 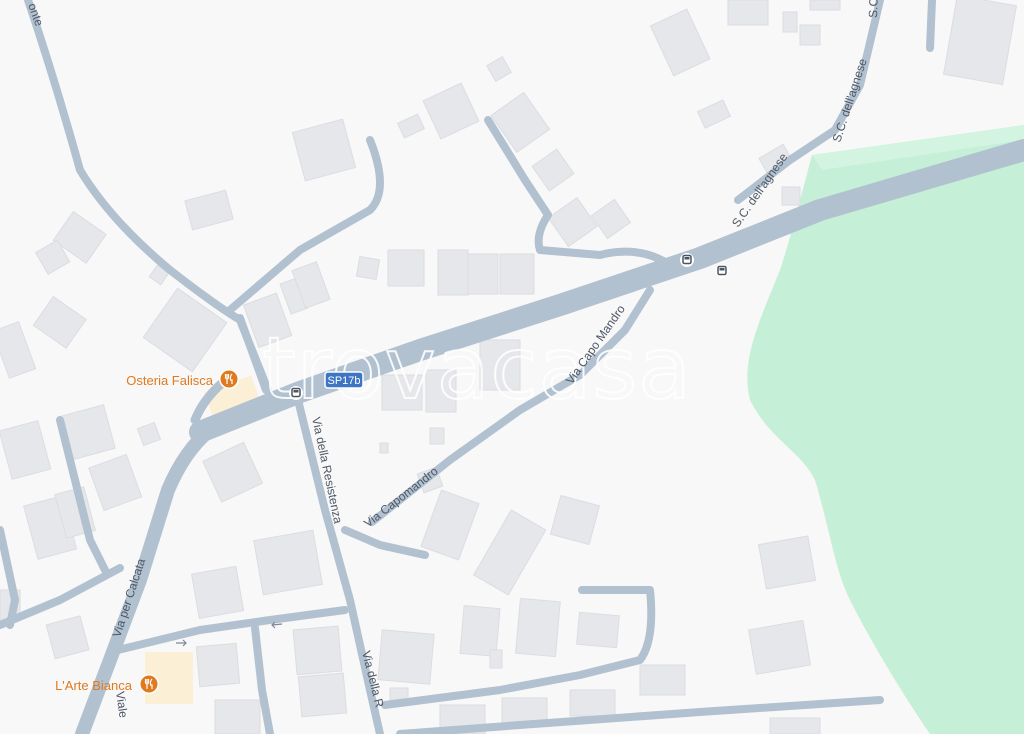 What do you see at coordinates (169, 380) in the screenshot?
I see `poi-label-osteria-falisca: Osteria Falisca` at bounding box center [169, 380].